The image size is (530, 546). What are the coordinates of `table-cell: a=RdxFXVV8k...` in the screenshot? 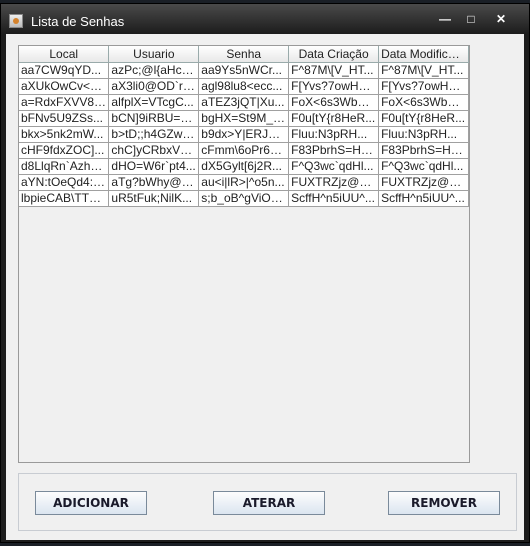 It's located at (64, 102).